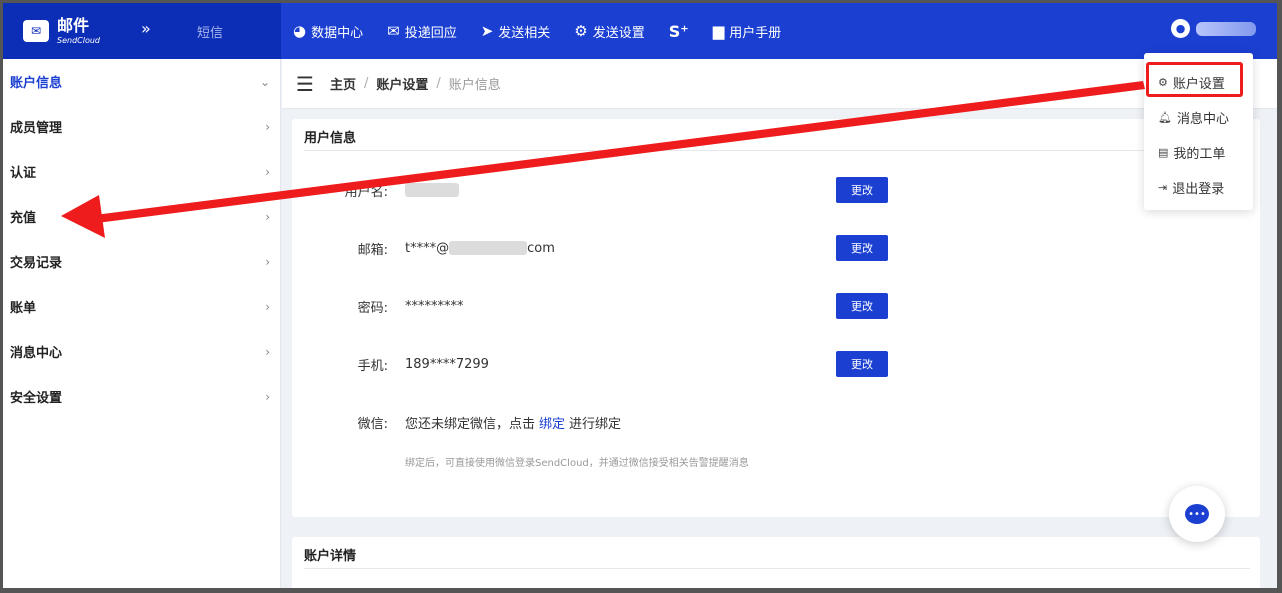 This screenshot has width=1282, height=593. Describe the element at coordinates (862, 248) in the screenshot. I see `change-email-button: 更改` at that location.